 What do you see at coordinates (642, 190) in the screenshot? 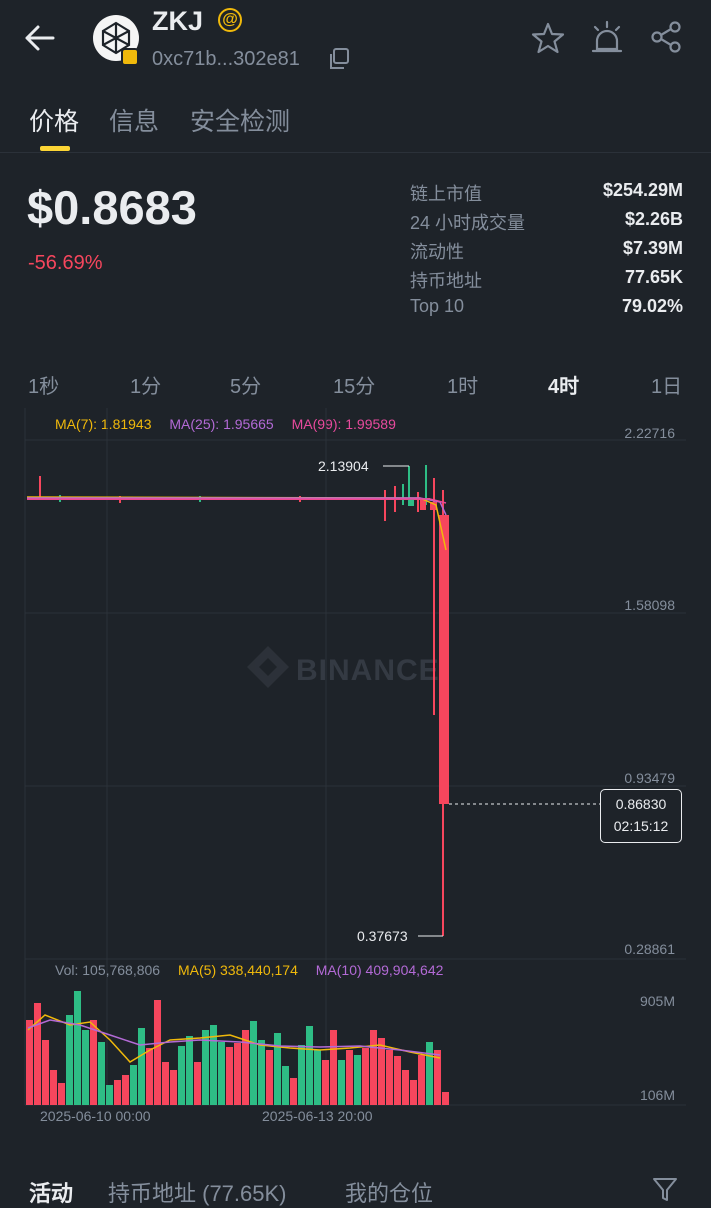
I see `stat-value-market-cap: $254.29M` at bounding box center [642, 190].